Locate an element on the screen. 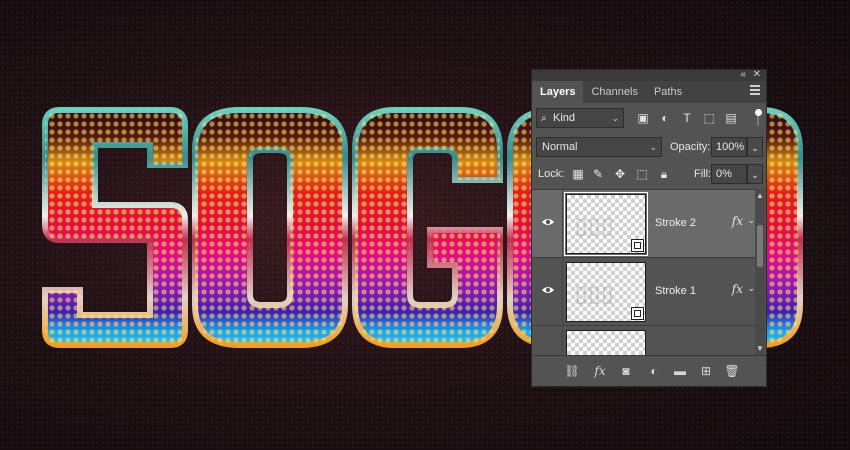 The height and width of the screenshot is (450, 850). opacity-field: 100% is located at coordinates (729, 147).